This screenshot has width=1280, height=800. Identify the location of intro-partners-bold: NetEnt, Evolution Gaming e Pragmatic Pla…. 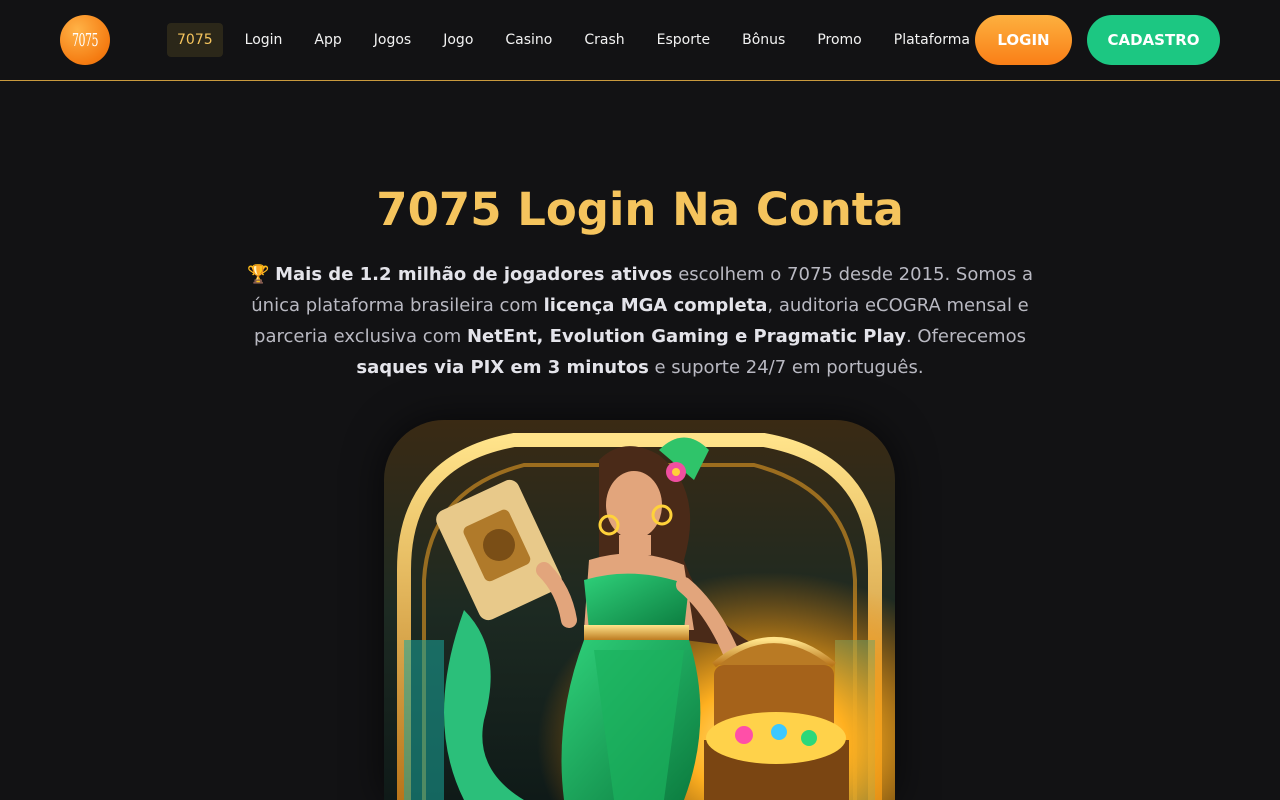
(686, 336).